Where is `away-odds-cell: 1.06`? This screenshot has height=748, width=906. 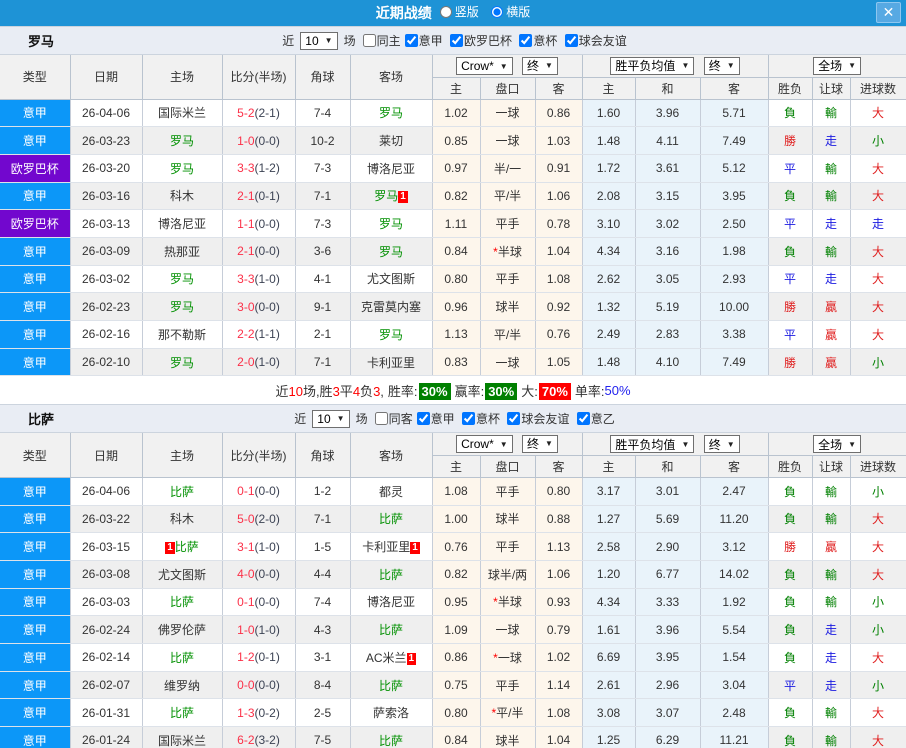
away-odds-cell: 1.06 is located at coordinates (559, 196).